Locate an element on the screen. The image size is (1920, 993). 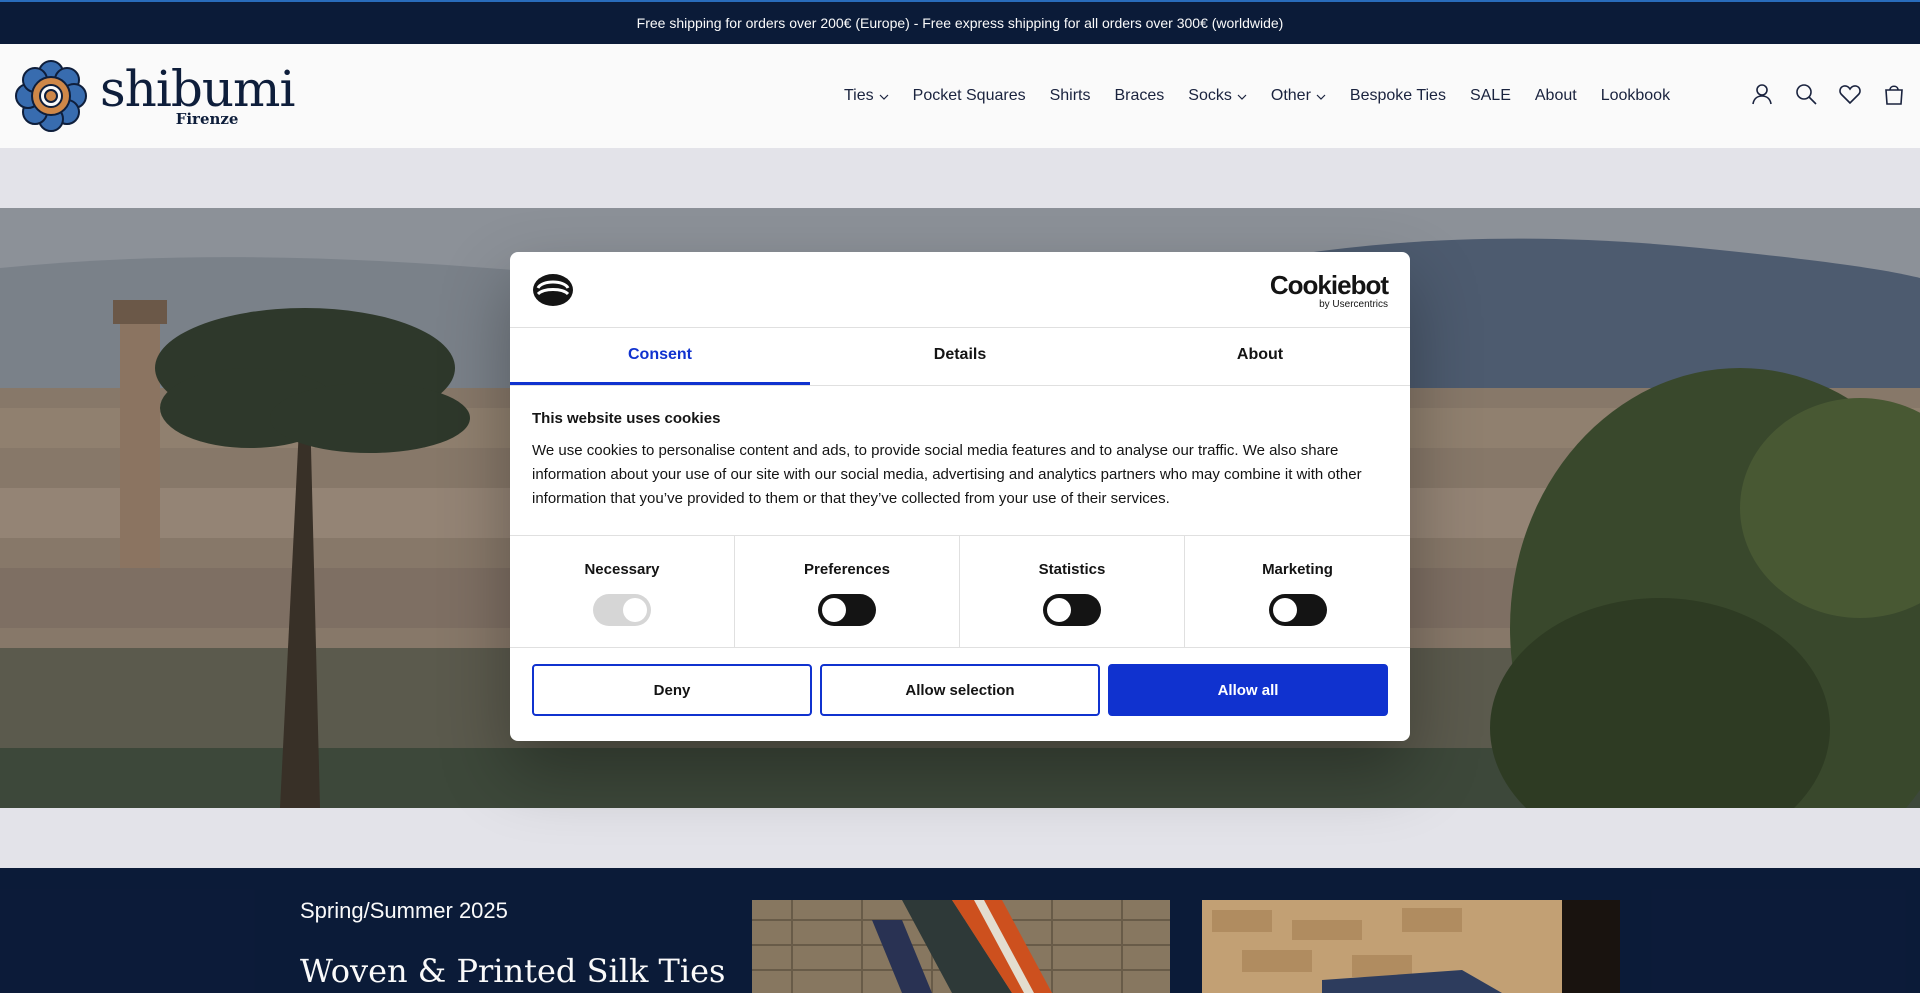
marketing-switch is located at coordinates (1297, 610).